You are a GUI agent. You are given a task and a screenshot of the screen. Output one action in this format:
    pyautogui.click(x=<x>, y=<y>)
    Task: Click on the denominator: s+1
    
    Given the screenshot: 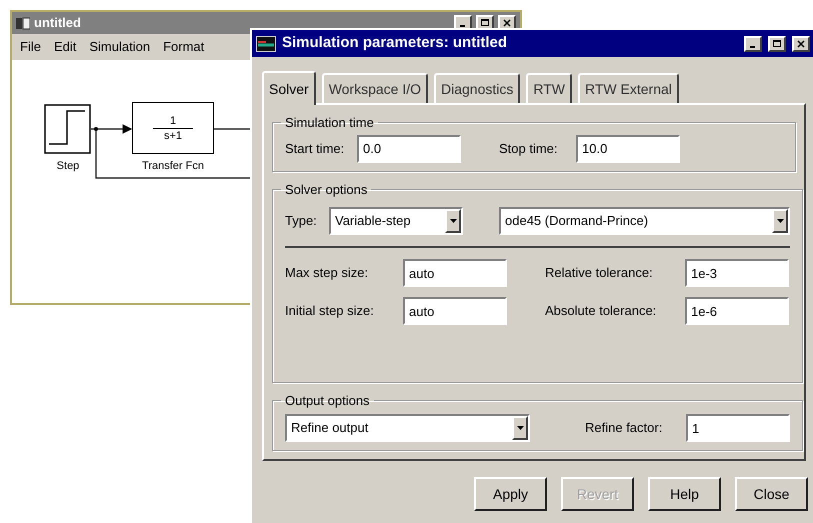 What is the action you would take?
    pyautogui.click(x=173, y=135)
    